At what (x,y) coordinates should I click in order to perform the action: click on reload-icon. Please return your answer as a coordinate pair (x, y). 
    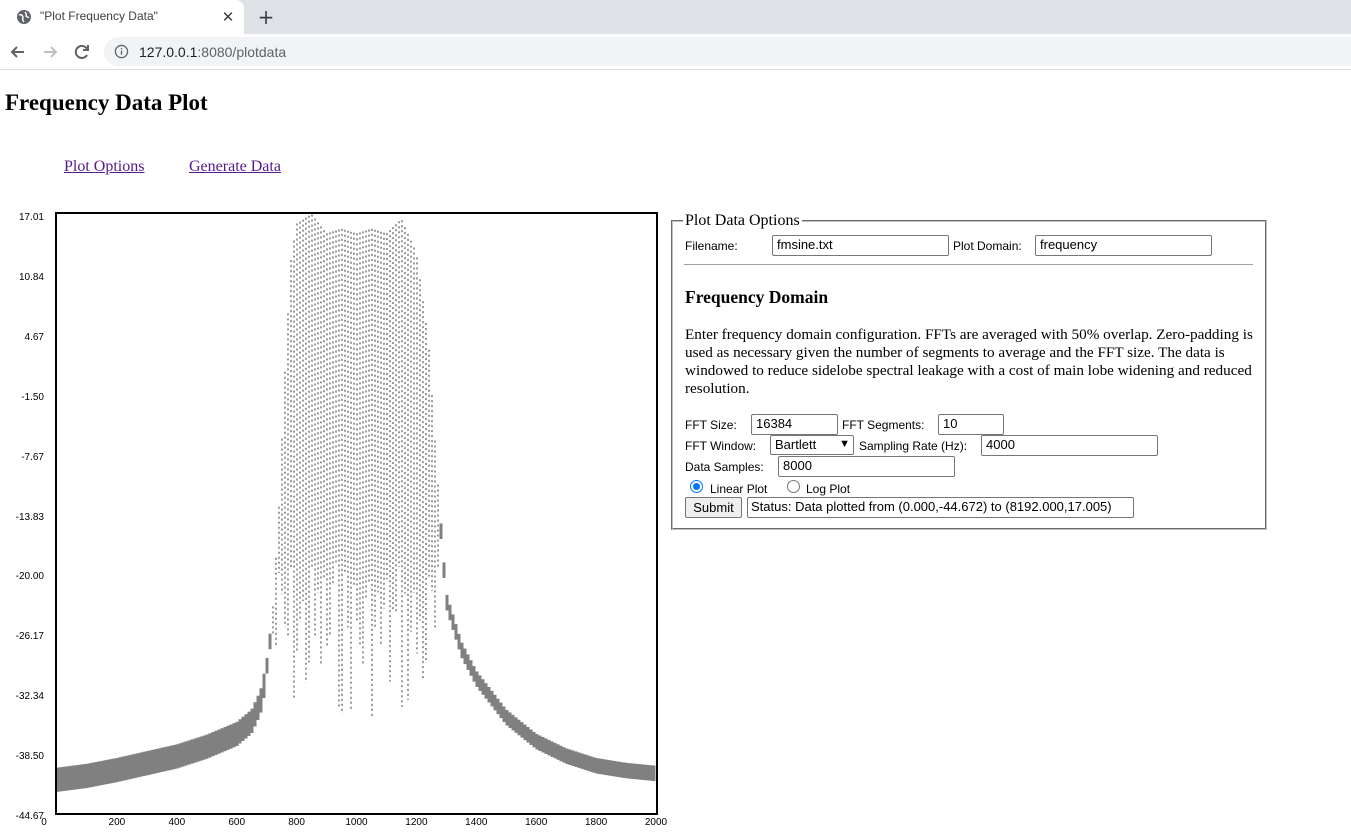
    Looking at the image, I should click on (82, 52).